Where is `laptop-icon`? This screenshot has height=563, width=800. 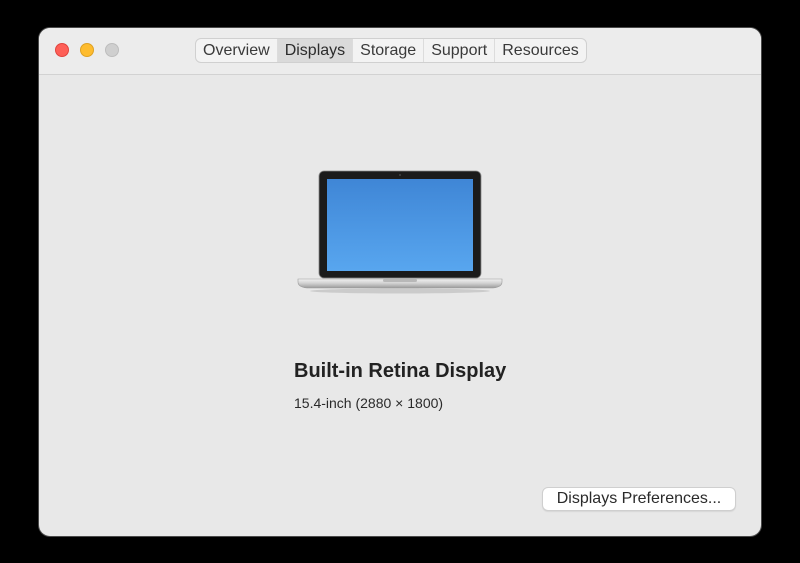 laptop-icon is located at coordinates (400, 232).